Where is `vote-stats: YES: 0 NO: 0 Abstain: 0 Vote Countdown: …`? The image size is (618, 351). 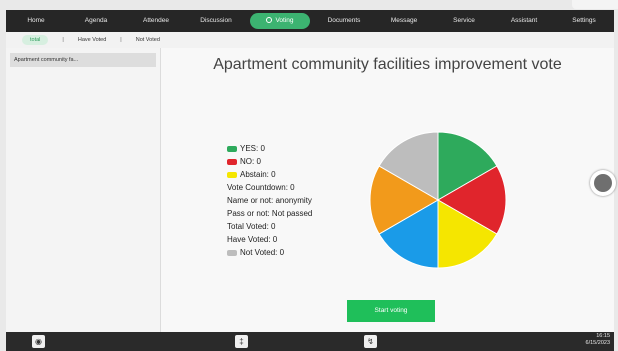 vote-stats: YES: 0 NO: 0 Abstain: 0 Vote Countdown: … is located at coordinates (269, 200).